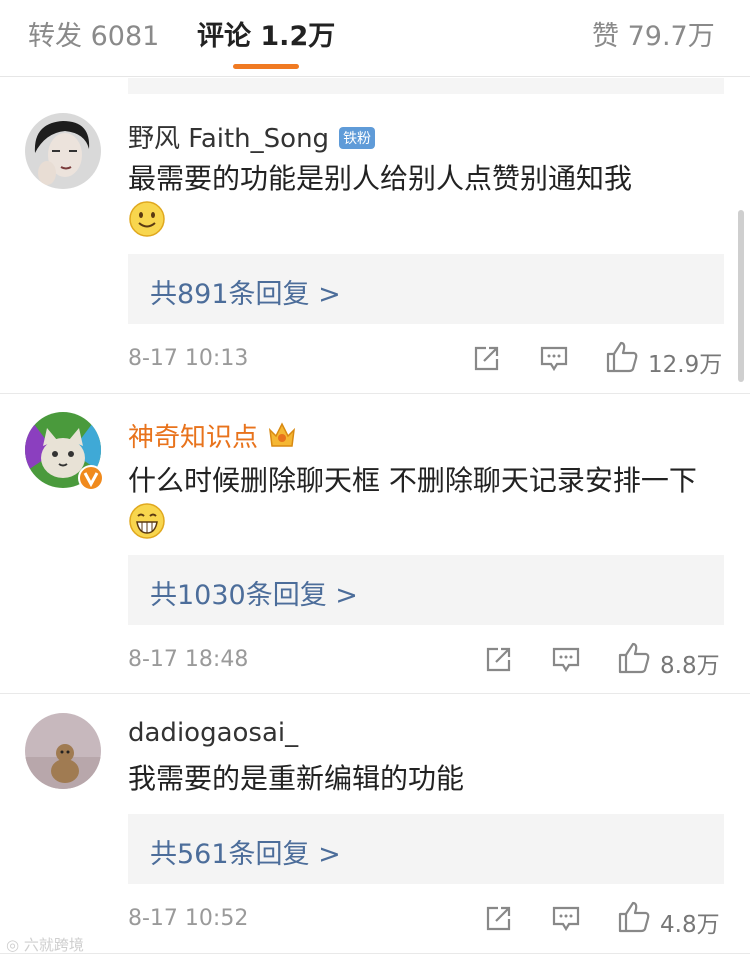  What do you see at coordinates (188, 358) in the screenshot?
I see `comment-time: 8-17 10:13` at bounding box center [188, 358].